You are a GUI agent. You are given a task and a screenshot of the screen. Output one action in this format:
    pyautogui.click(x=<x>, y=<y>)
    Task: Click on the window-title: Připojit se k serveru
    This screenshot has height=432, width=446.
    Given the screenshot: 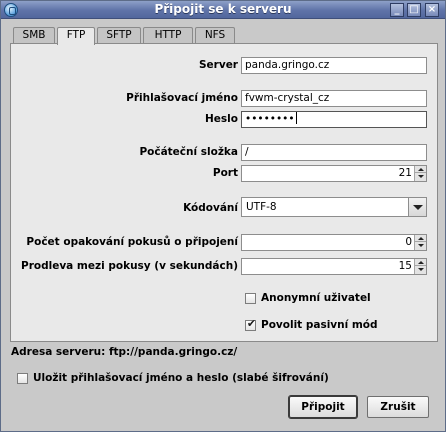 What is the action you would take?
    pyautogui.click(x=223, y=9)
    